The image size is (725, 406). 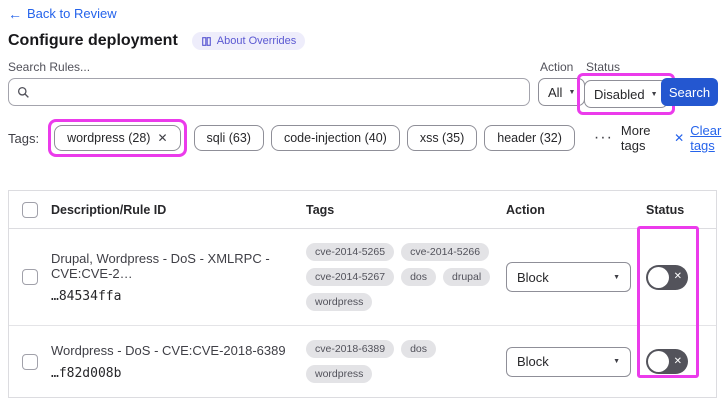 I want to click on header-tags: Tags, so click(x=320, y=209).